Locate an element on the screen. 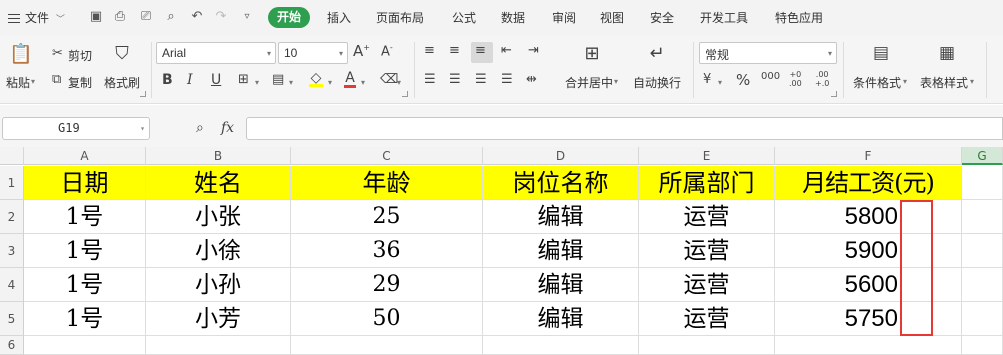 The height and width of the screenshot is (355, 1003). align-middle-icon: ≡ is located at coordinates (454, 50).